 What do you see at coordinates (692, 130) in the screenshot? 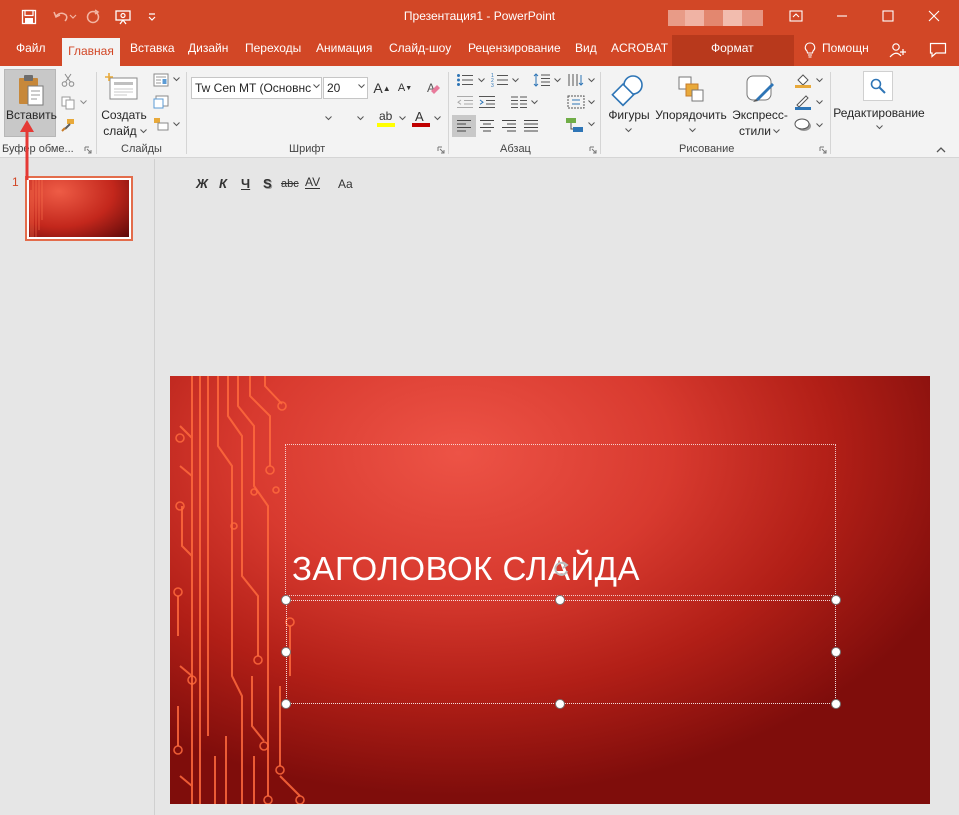
I see `arrange-dropdown-icon` at bounding box center [692, 130].